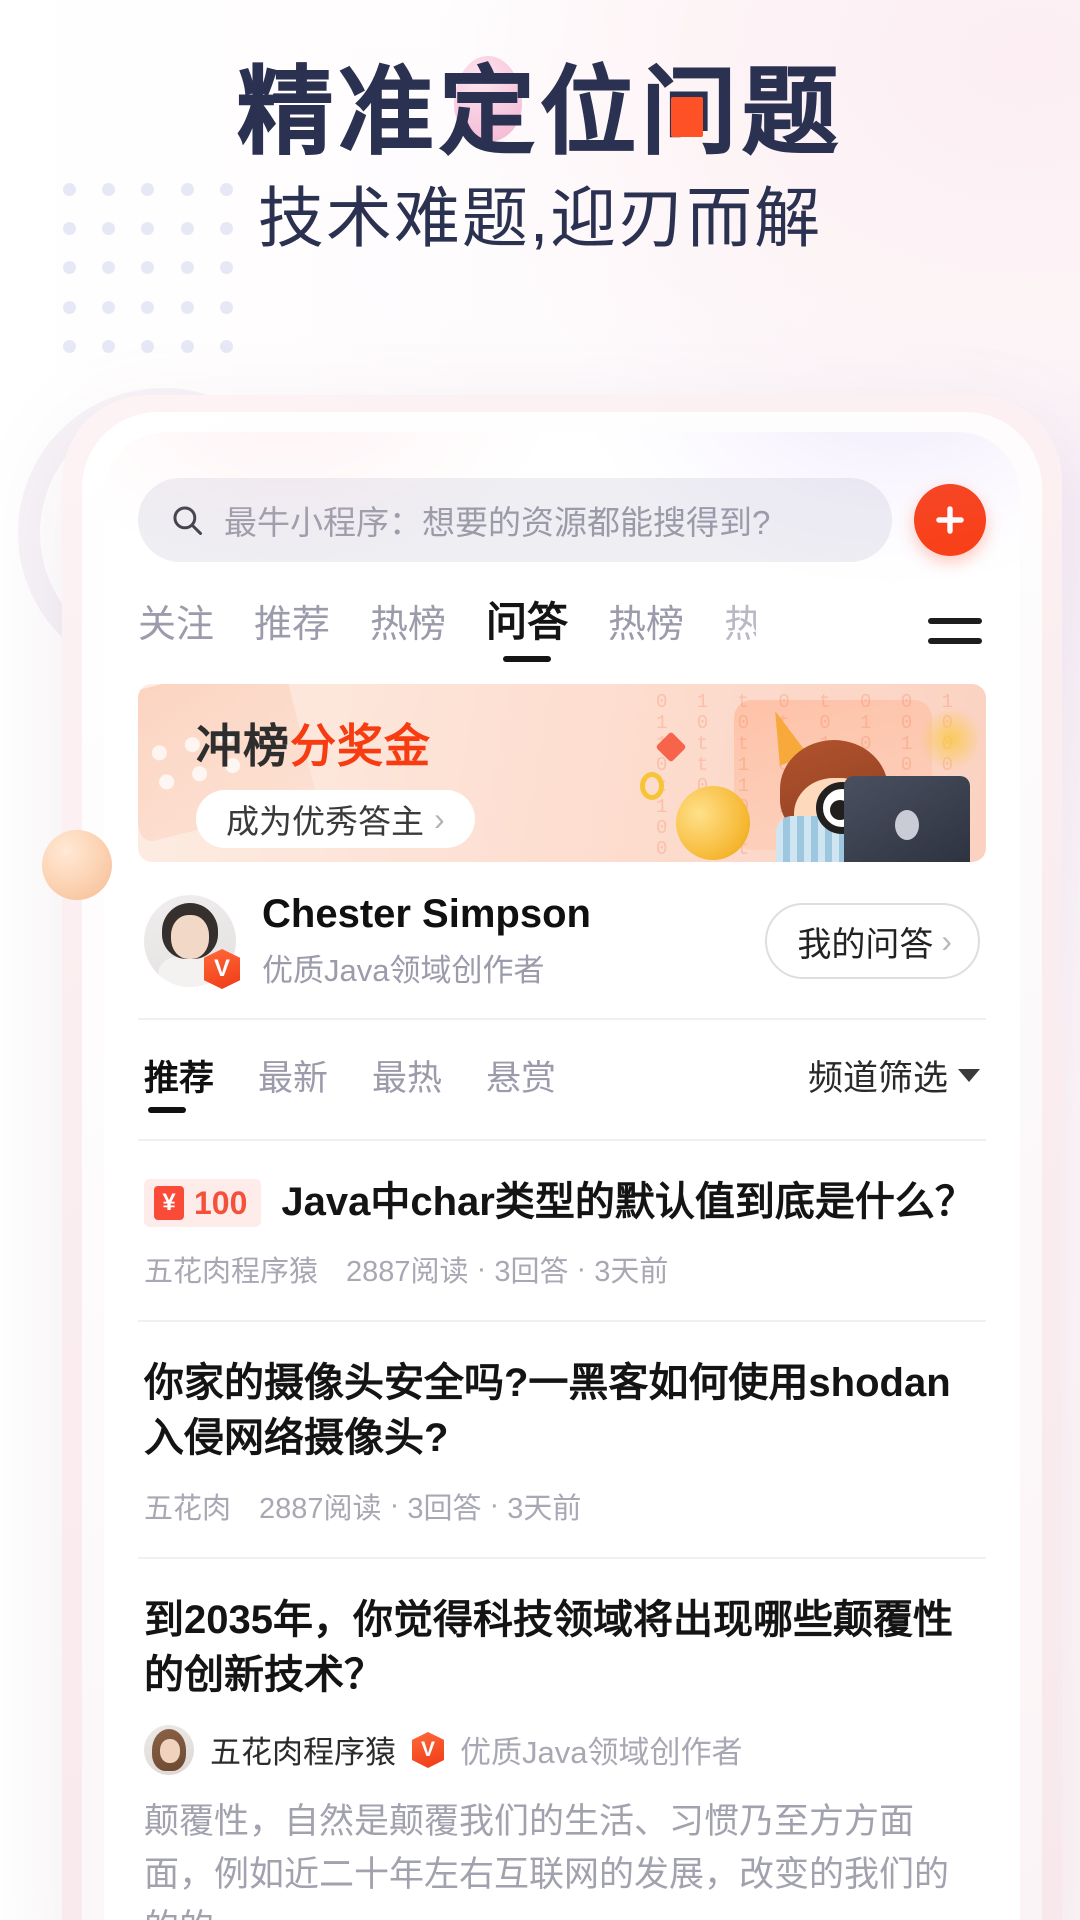  Describe the element at coordinates (652, 786) in the screenshot. I see `banner-coin-small` at that location.